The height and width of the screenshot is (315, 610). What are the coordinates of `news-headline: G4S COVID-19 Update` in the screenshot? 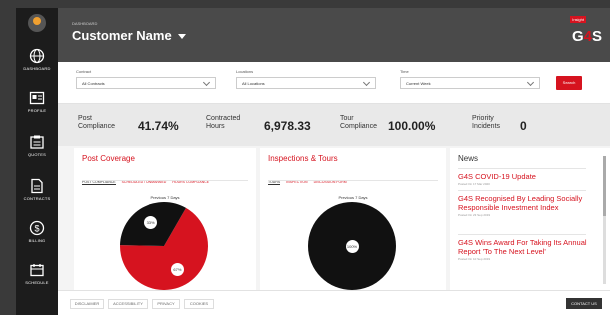 It's located at (523, 176).